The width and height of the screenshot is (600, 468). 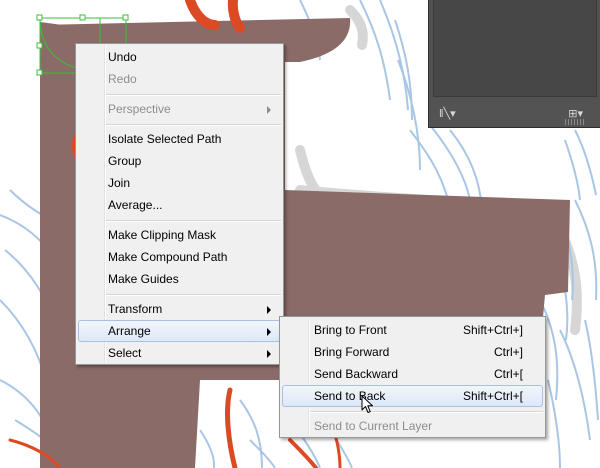 What do you see at coordinates (179, 353) in the screenshot?
I see `menu-item-select: Select` at bounding box center [179, 353].